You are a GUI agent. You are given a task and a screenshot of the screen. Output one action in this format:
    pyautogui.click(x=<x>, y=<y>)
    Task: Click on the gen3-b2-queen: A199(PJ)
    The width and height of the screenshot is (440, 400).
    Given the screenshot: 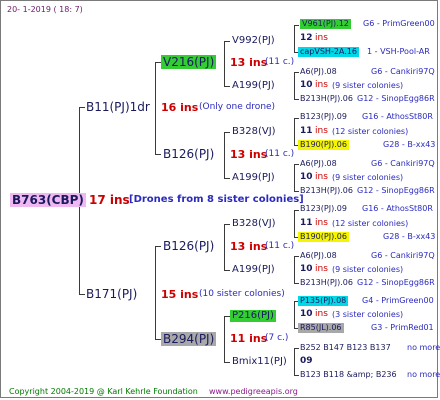 What is the action you would take?
    pyautogui.click(x=253, y=178)
    